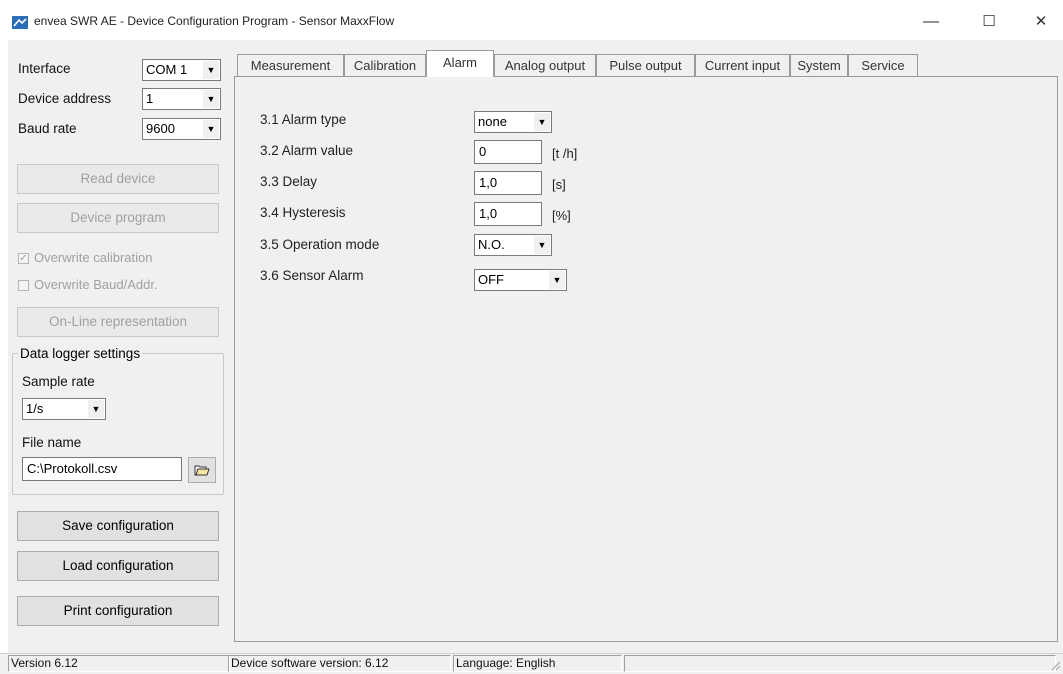 The image size is (1063, 674). I want to click on alarm-type-label: 3.1 Alarm type, so click(303, 119).